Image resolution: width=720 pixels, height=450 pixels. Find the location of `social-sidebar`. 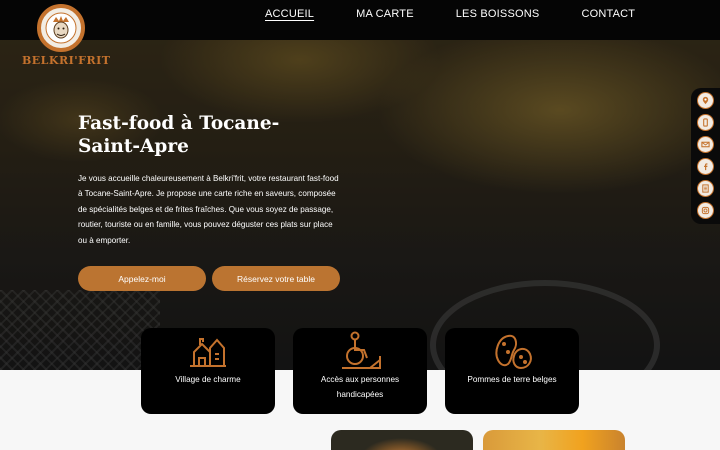

social-sidebar is located at coordinates (705, 156).